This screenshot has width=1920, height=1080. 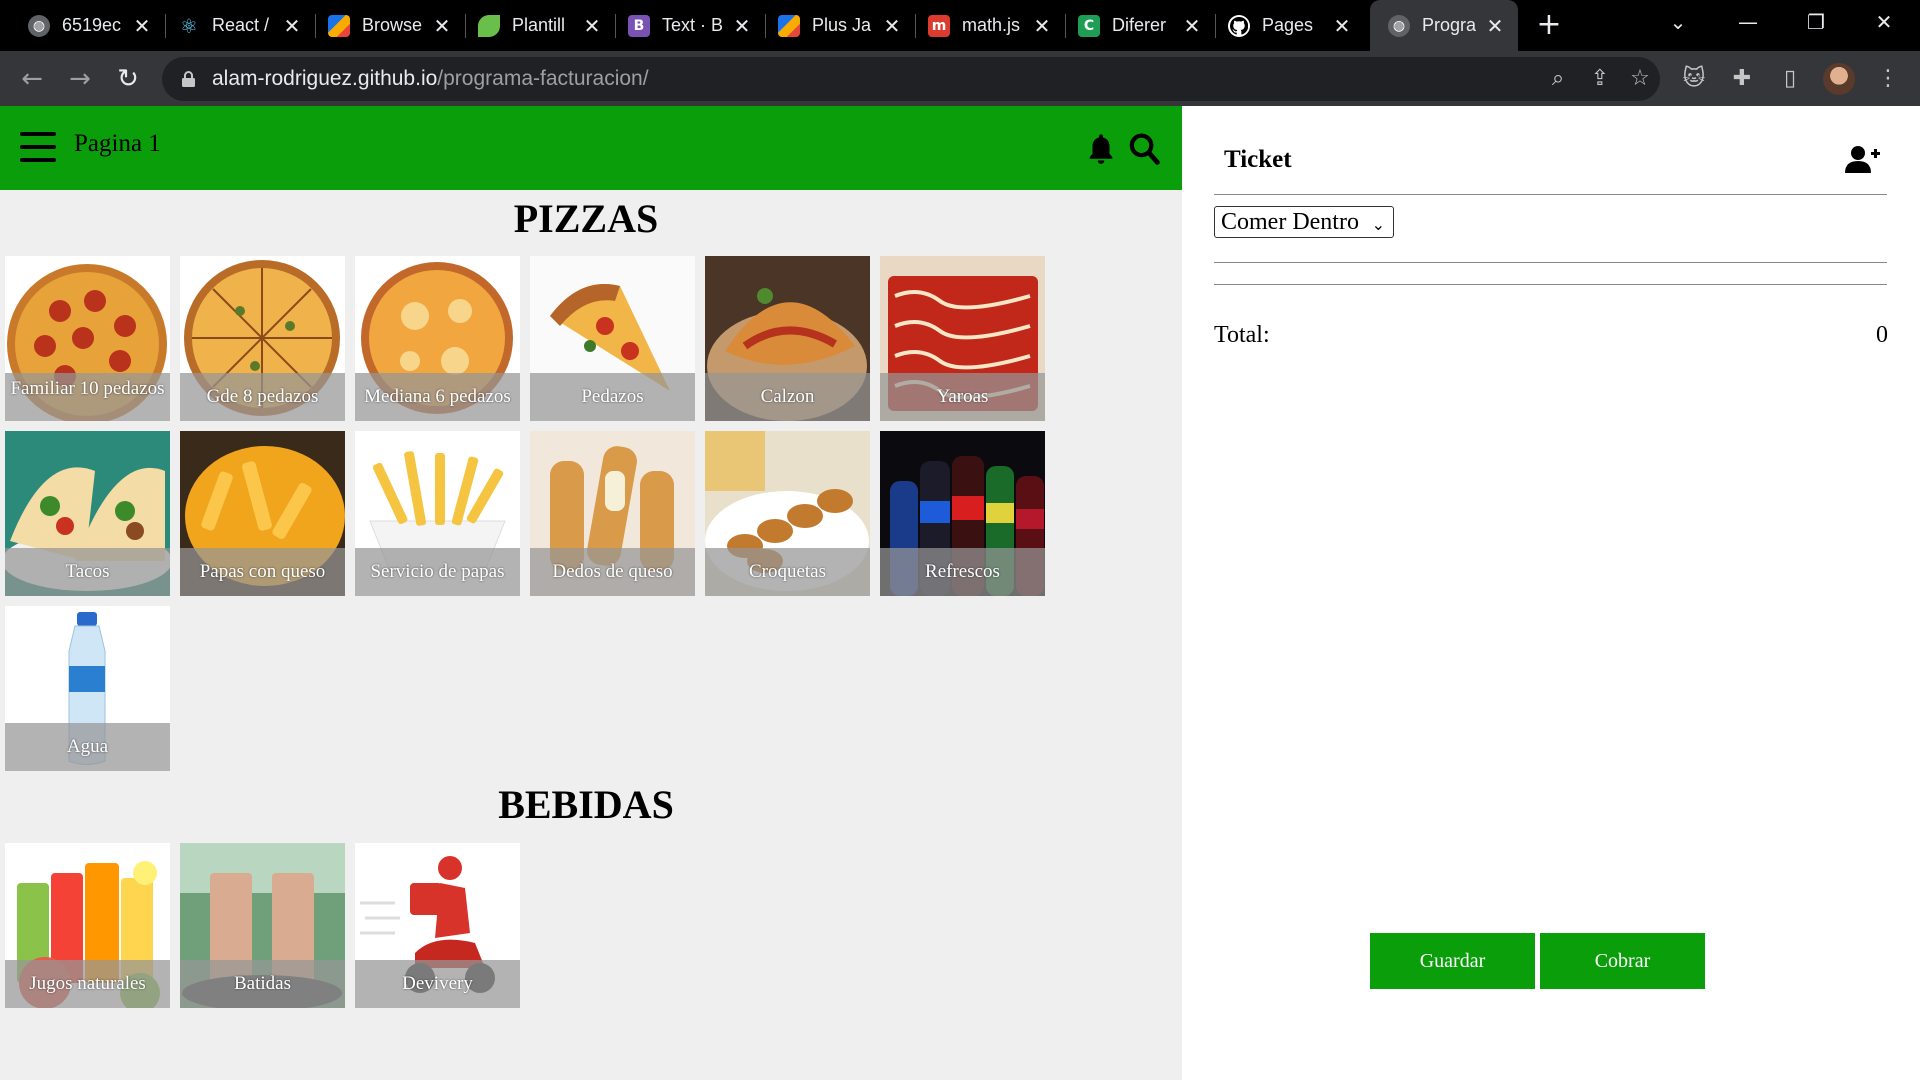 I want to click on order-type-select: Comer Dentro ⌄, so click(x=1304, y=222).